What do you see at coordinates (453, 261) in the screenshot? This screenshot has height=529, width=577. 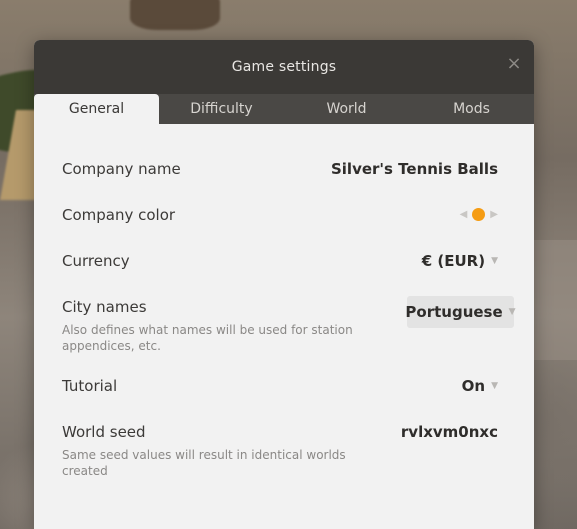 I see `currency-value: € (EUR)` at bounding box center [453, 261].